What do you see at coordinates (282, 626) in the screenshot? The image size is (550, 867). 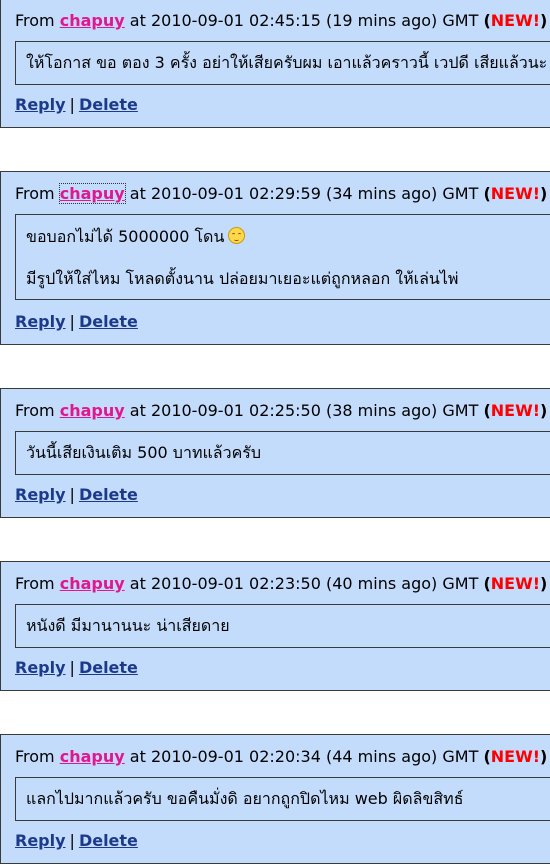 I see `comment-body: หนังดี มีมานานนะ น่าเสียดาย` at bounding box center [282, 626].